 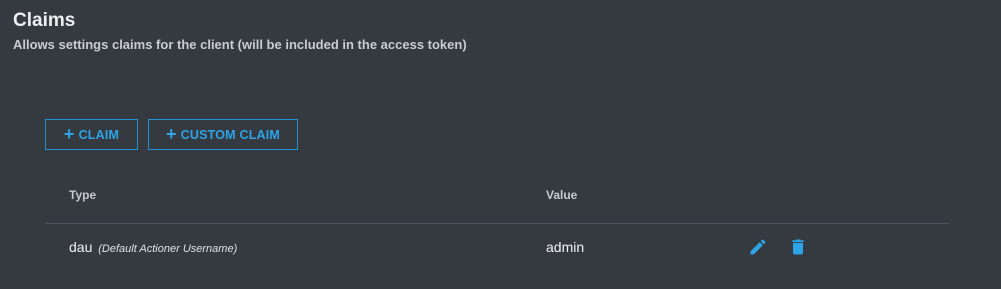 I want to click on column-header-value: Value, so click(x=562, y=195).